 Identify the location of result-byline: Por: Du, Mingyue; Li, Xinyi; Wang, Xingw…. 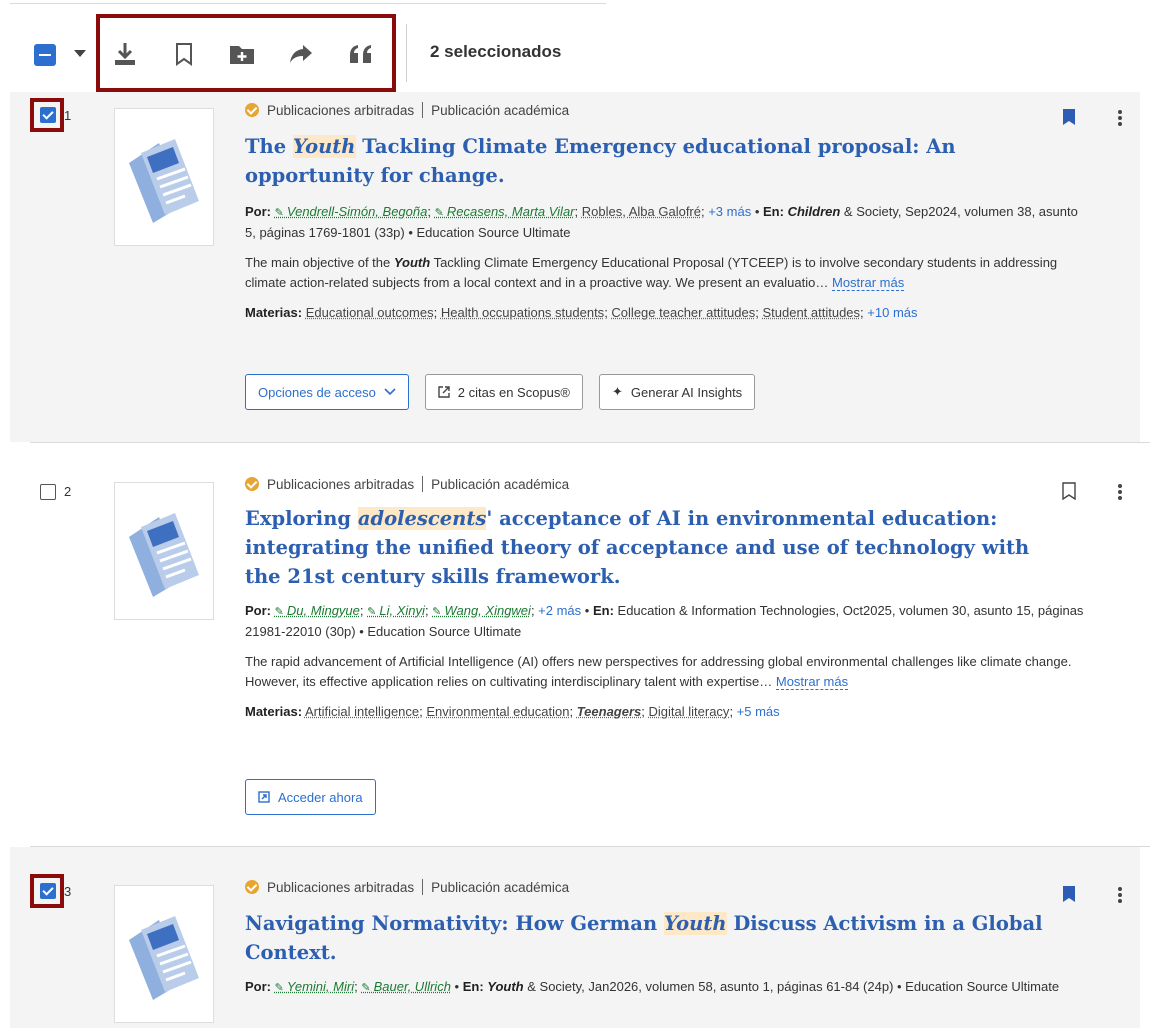
(665, 621).